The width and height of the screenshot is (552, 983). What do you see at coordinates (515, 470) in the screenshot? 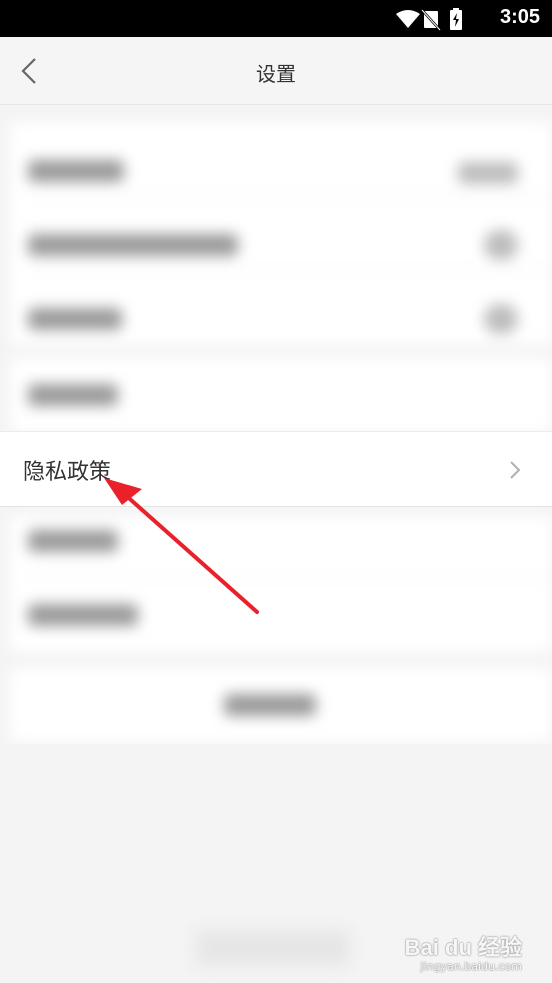
I see `chevron-right-icon` at bounding box center [515, 470].